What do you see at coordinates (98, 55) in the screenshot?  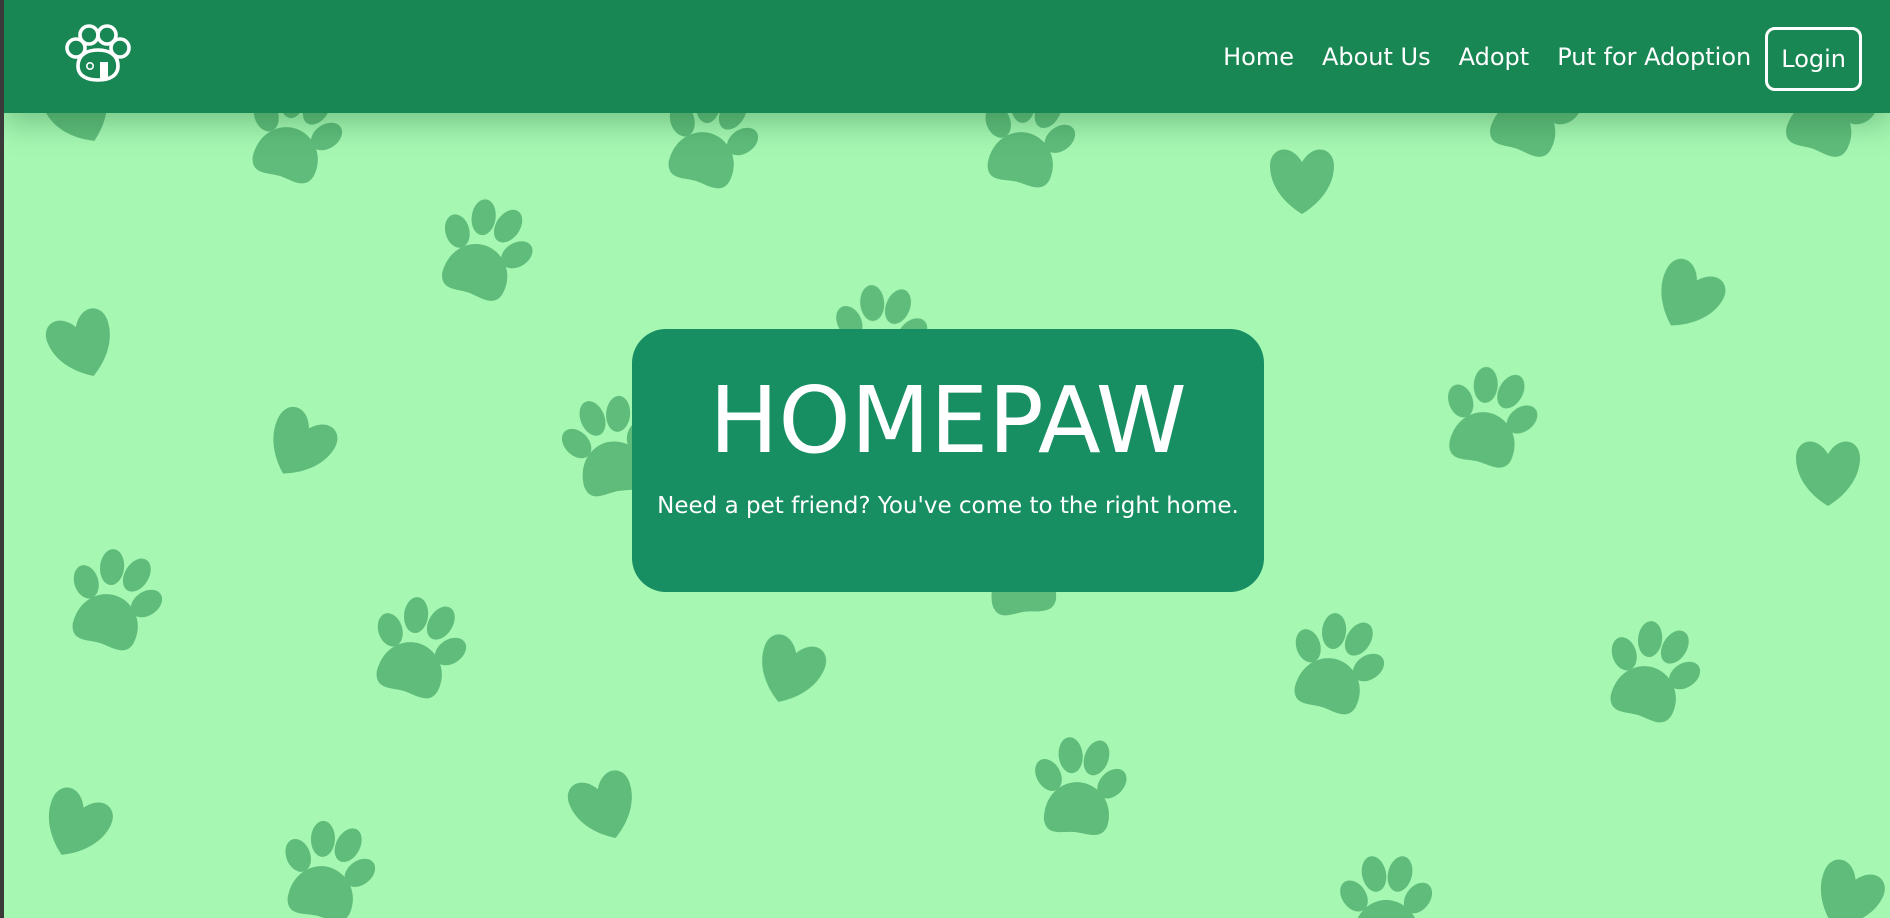 I see `paw-house-logo` at bounding box center [98, 55].